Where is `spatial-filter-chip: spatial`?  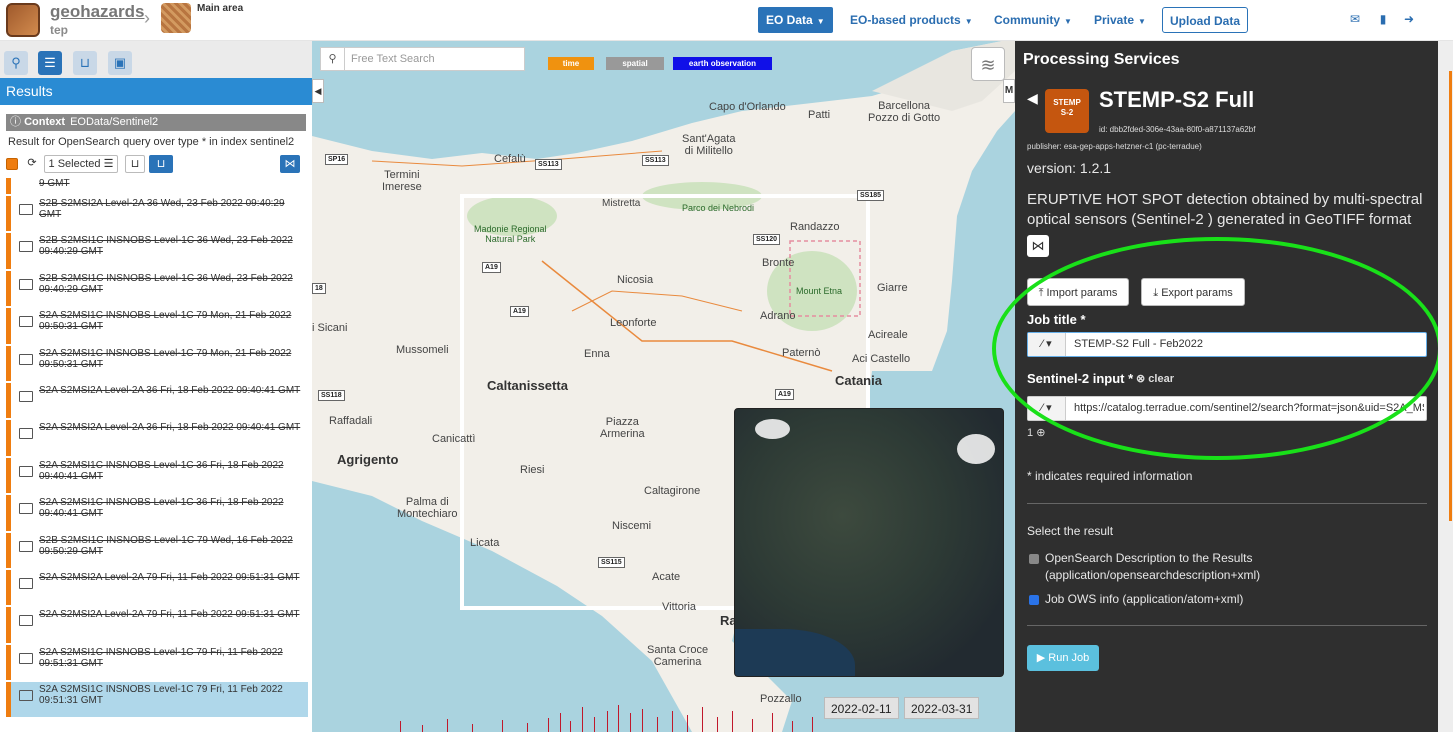
spatial-filter-chip: spatial is located at coordinates (635, 63).